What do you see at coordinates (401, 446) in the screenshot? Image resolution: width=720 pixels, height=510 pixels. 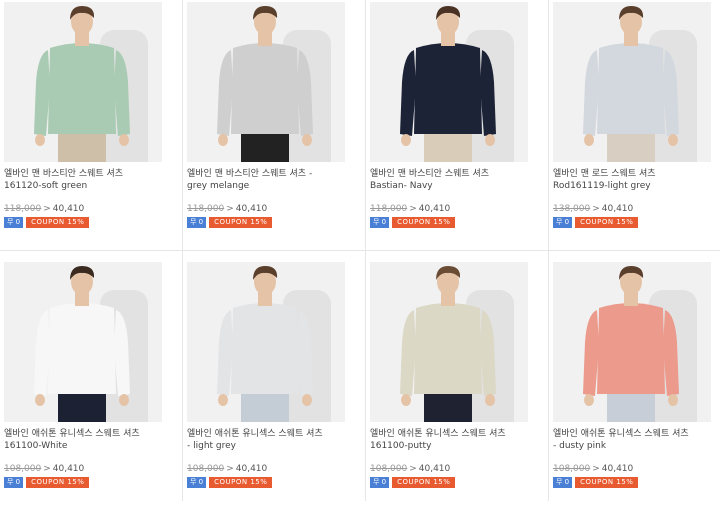 I see `product-title-line: 161100-putty` at bounding box center [401, 446].